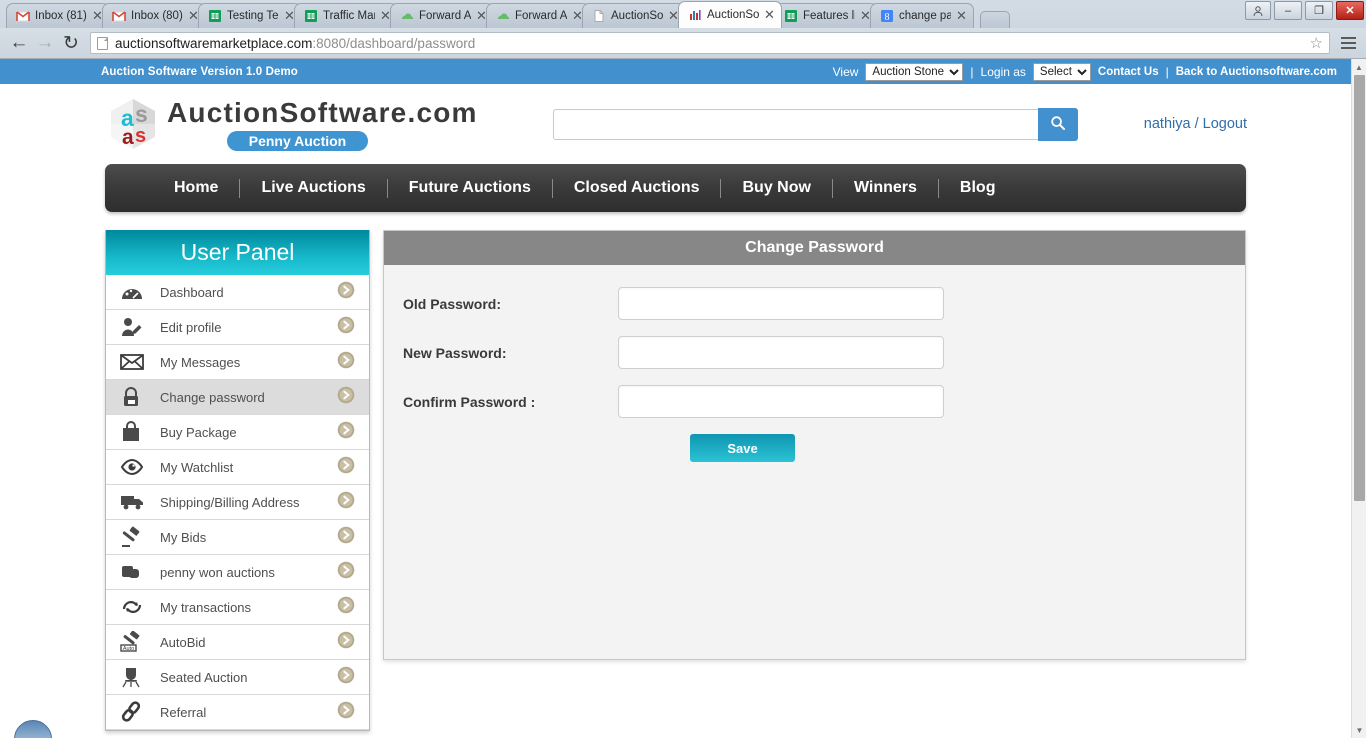 Image resolution: width=1366 pixels, height=738 pixels. Describe the element at coordinates (313, 188) in the screenshot. I see `nav-item-live-auctions: Live Auctions` at that location.